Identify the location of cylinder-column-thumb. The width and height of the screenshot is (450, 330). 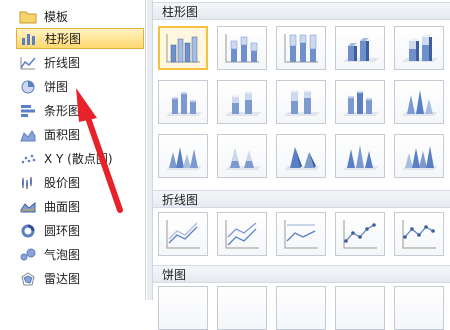
(183, 102).